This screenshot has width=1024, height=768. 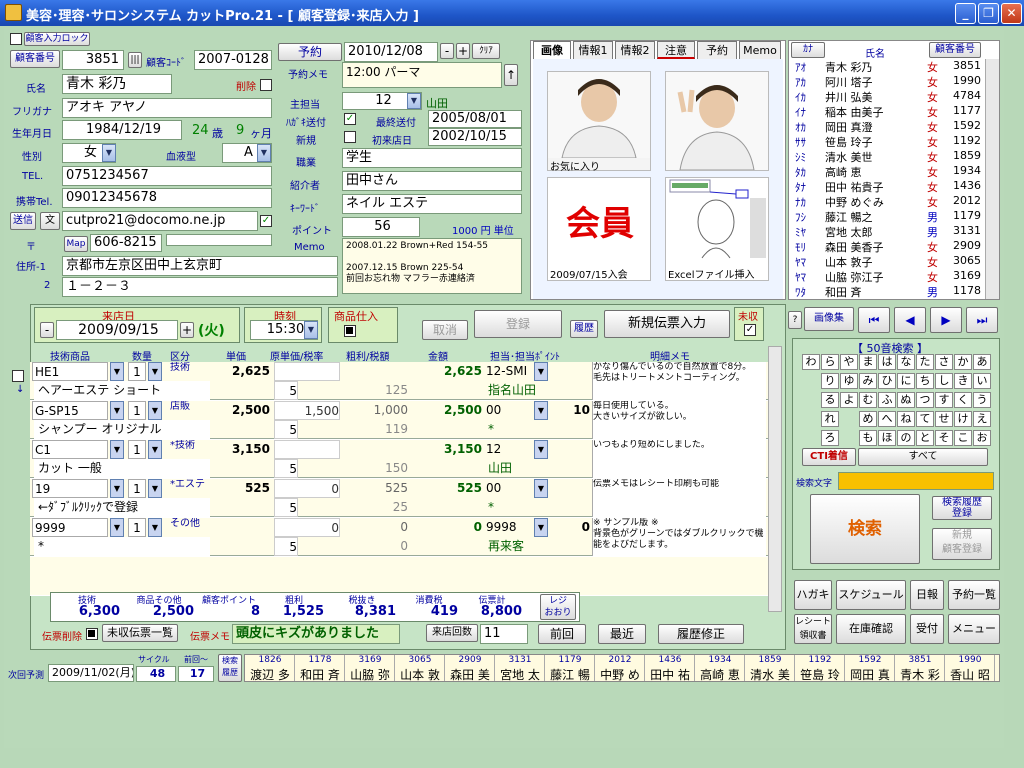 I want to click on reserve-list-button: 予約一覧, so click(x=974, y=595).